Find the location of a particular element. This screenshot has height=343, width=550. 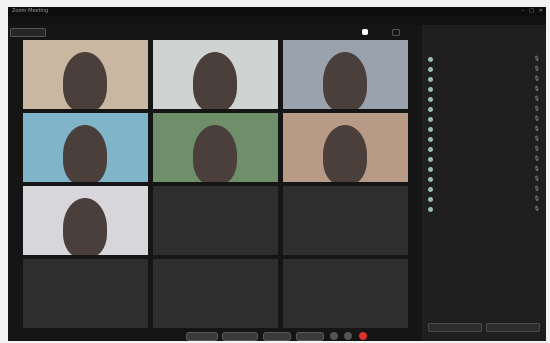

window-title: Zoom Meeting is located at coordinates (30, 11).